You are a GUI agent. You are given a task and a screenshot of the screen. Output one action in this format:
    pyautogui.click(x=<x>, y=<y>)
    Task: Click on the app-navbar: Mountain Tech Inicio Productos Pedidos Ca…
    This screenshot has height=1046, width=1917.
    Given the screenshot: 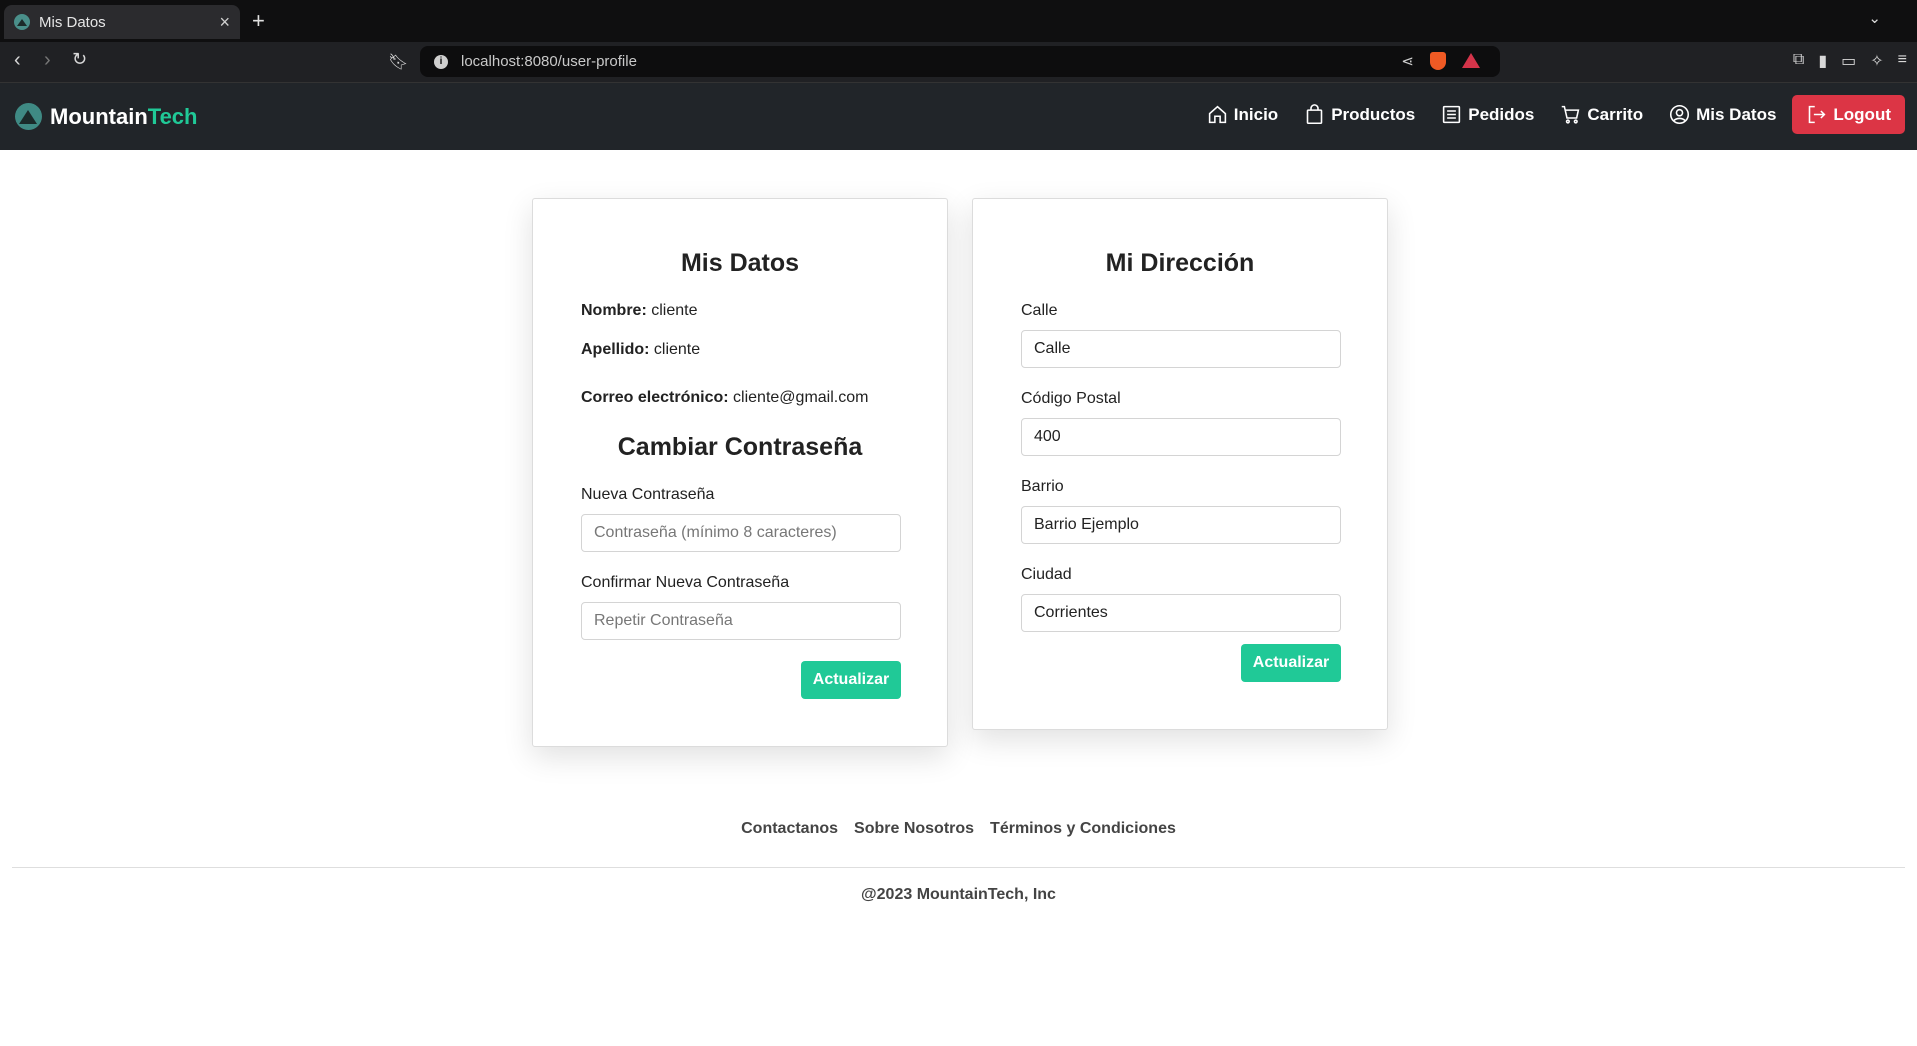 What is the action you would take?
    pyautogui.click(x=958, y=116)
    